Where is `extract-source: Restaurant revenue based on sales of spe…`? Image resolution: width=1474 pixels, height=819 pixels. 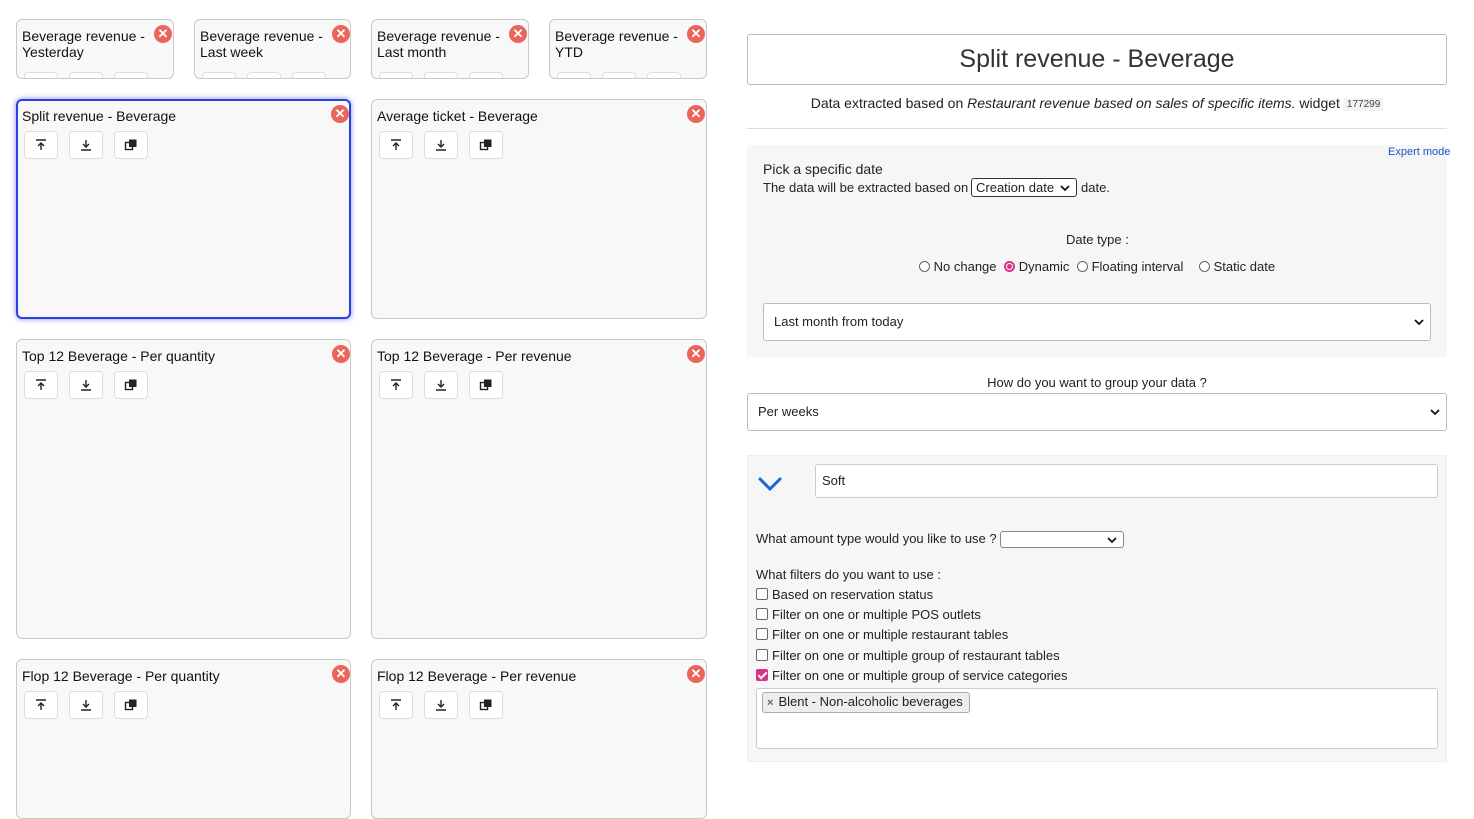
extract-source: Restaurant revenue based on sales of spe… is located at coordinates (1131, 103).